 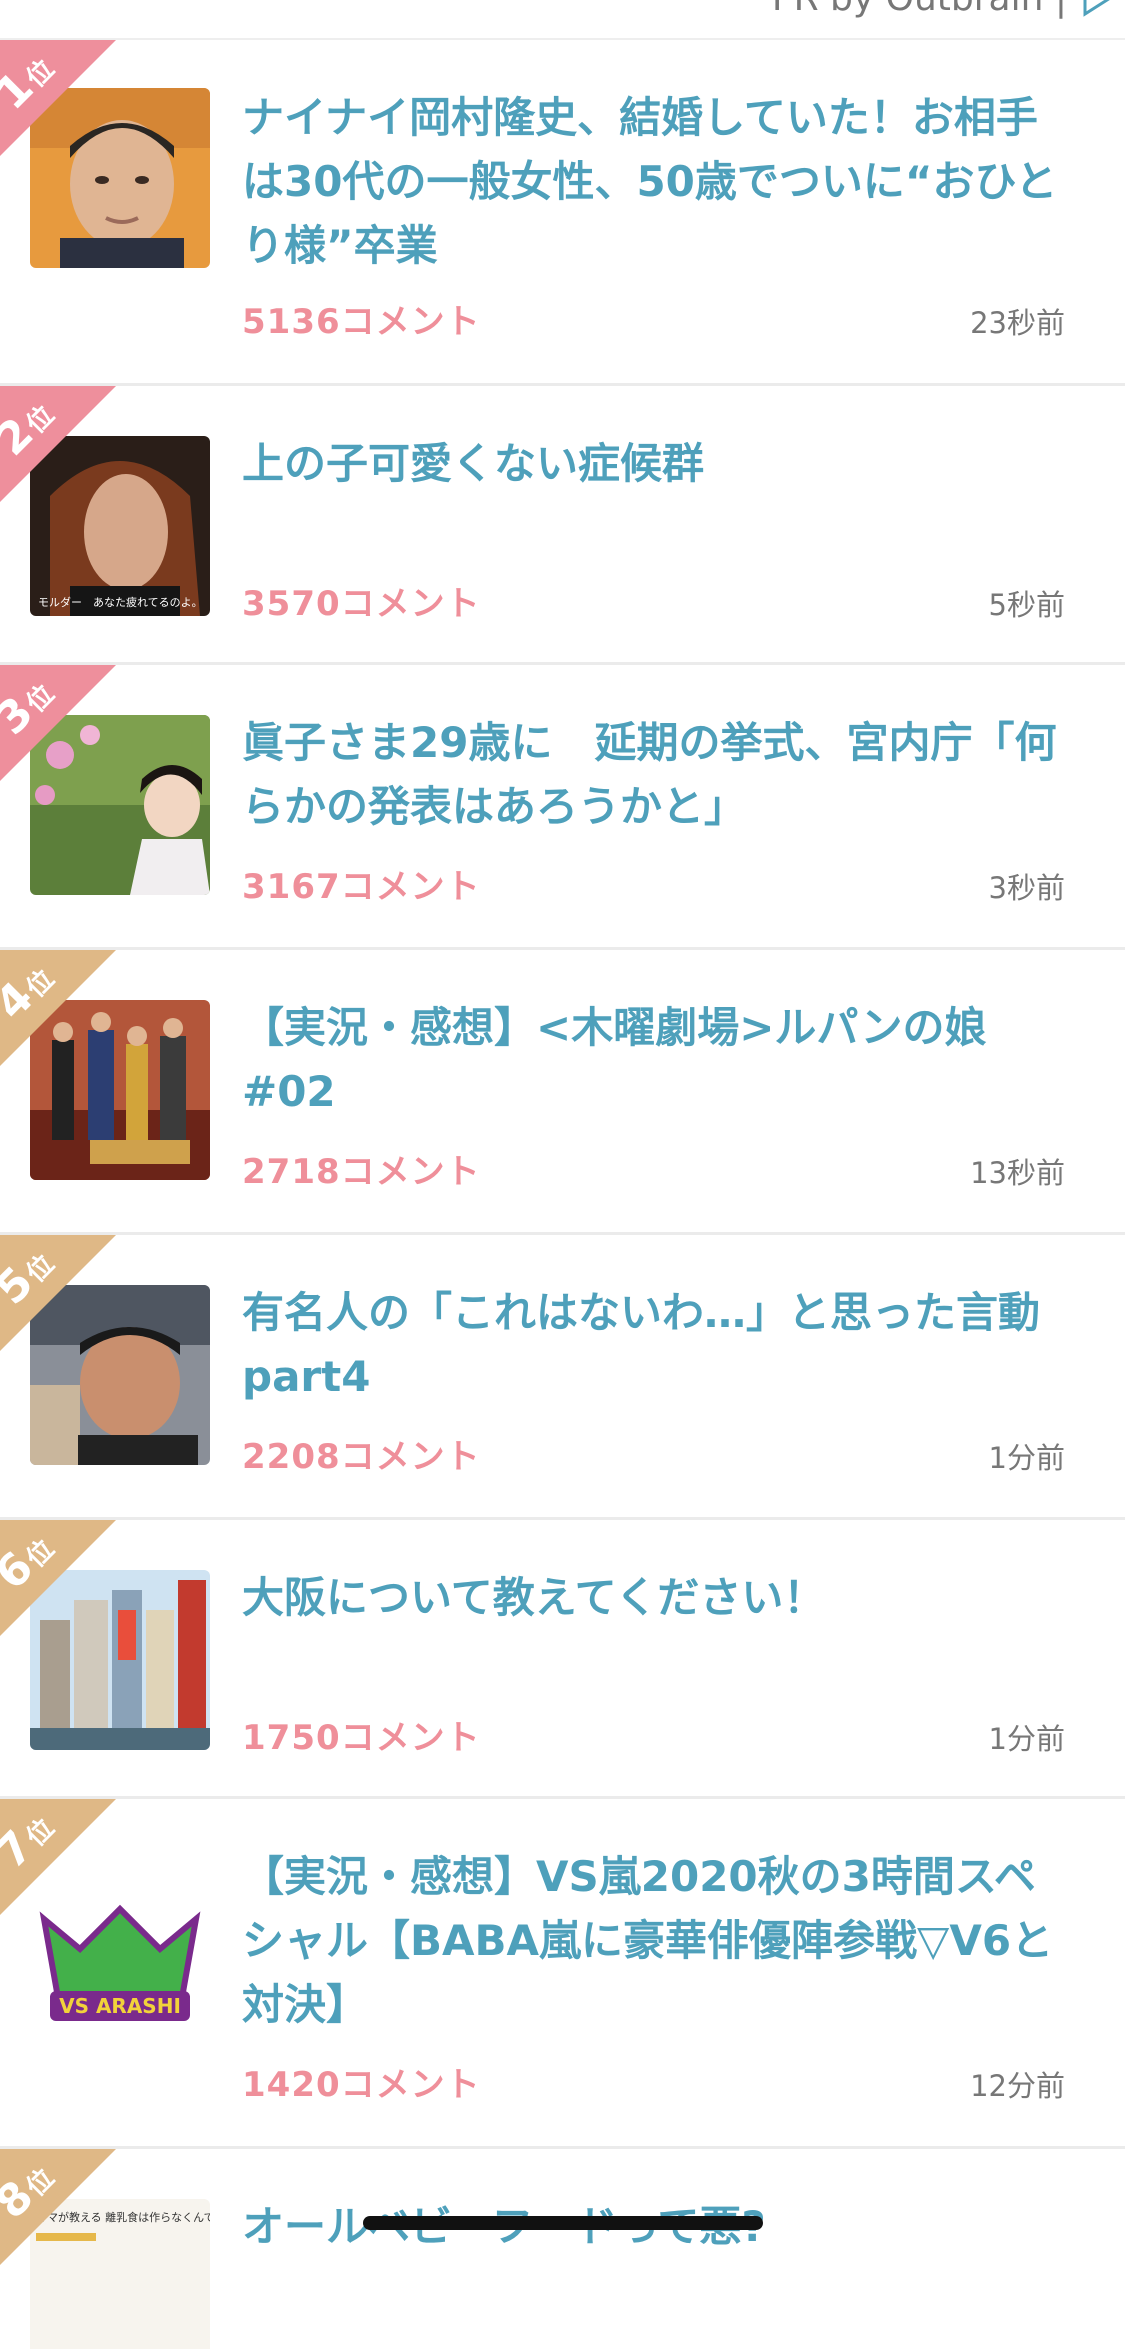 I want to click on rank-badge: 3位, so click(x=58, y=723).